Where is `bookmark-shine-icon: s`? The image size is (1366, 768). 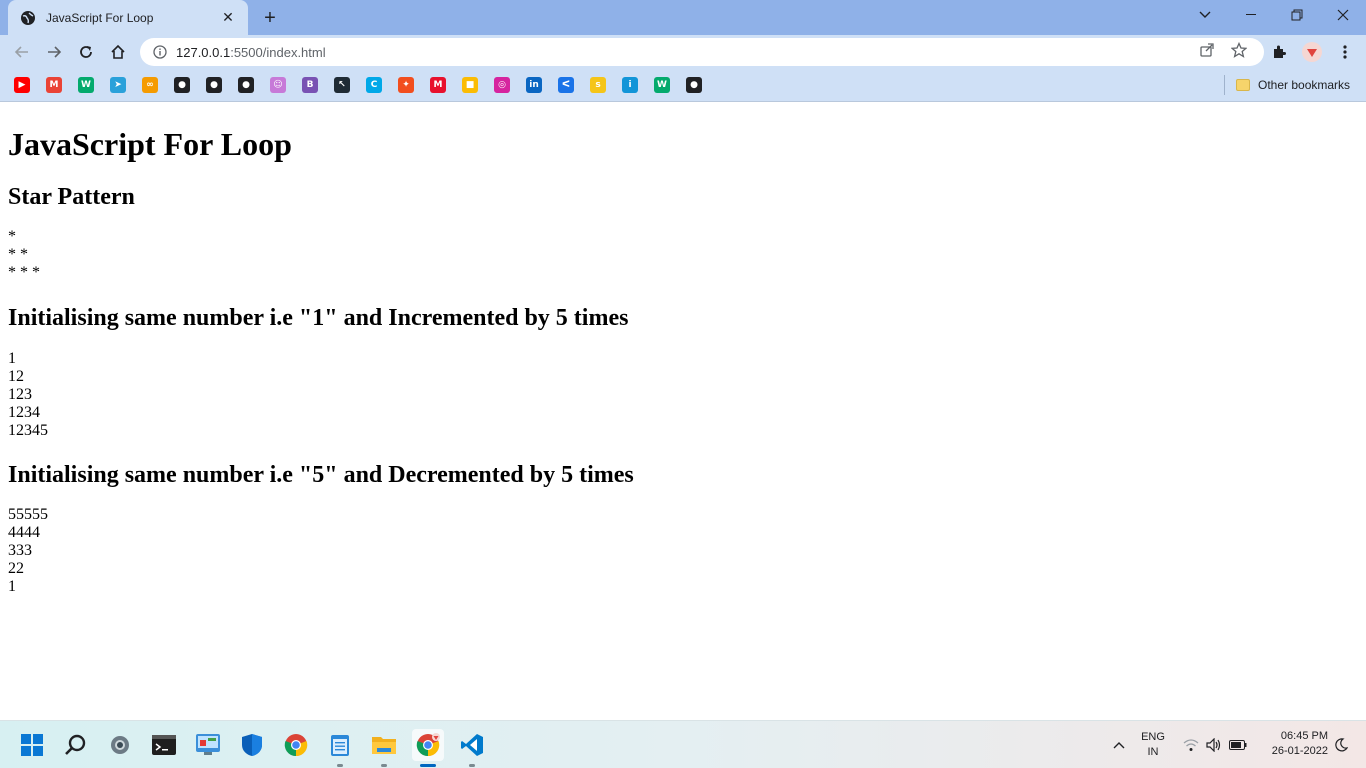 bookmark-shine-icon: s is located at coordinates (598, 85).